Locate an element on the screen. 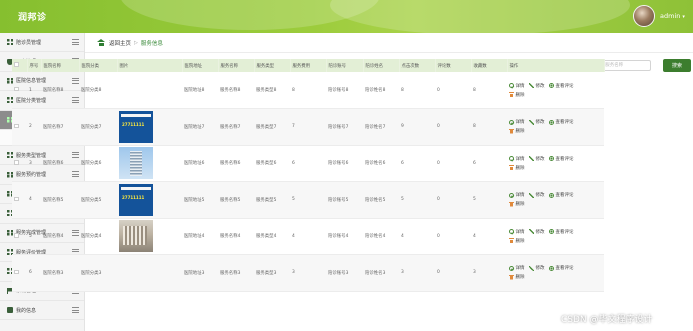 This screenshot has height=331, width=693. select-all-checkbox is located at coordinates (16, 64).